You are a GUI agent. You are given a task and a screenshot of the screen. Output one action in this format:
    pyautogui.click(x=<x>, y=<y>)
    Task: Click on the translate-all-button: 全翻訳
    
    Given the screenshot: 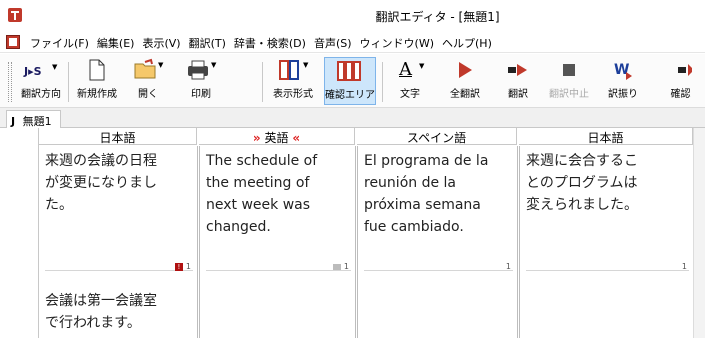 What is the action you would take?
    pyautogui.click(x=465, y=81)
    